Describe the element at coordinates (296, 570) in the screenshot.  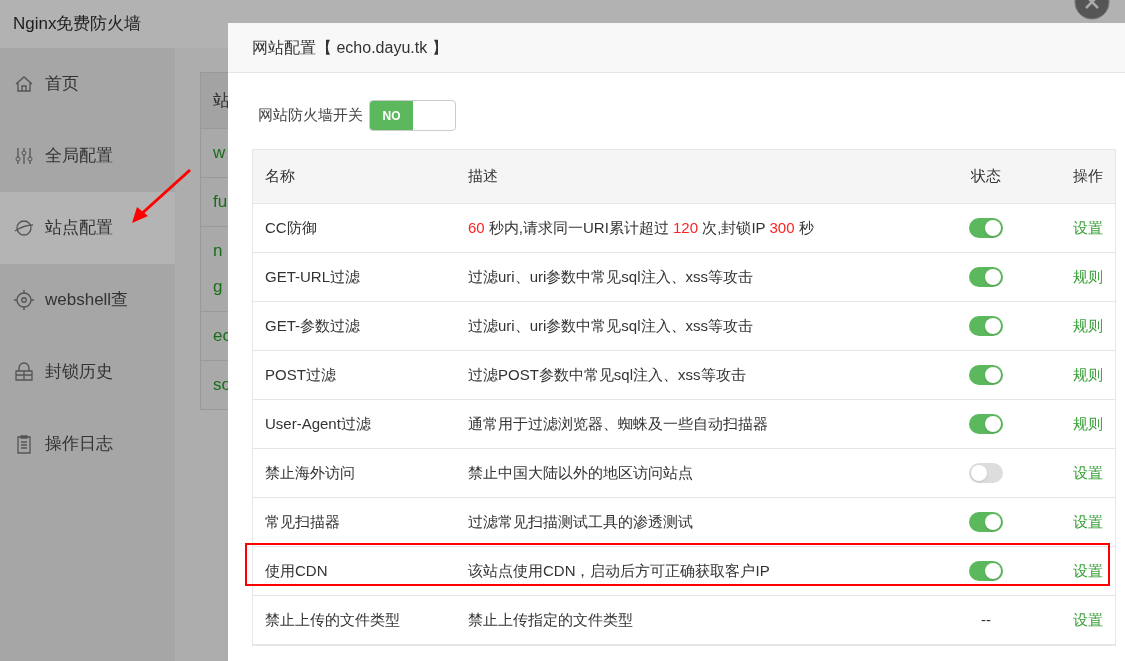
I see `rule-name: 使用CDN` at that location.